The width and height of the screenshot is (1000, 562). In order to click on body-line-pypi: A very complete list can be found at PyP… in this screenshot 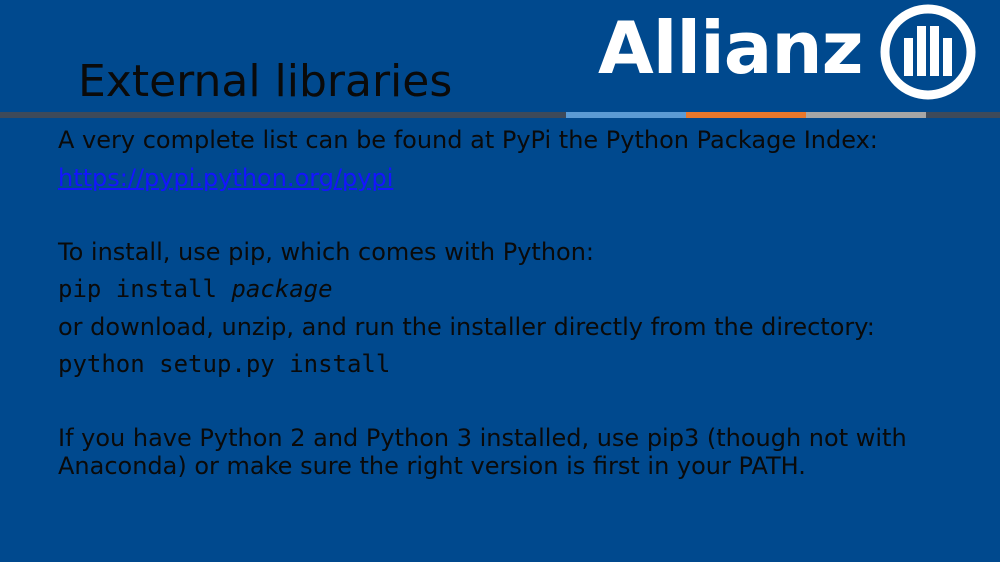, I will do `click(468, 140)`.